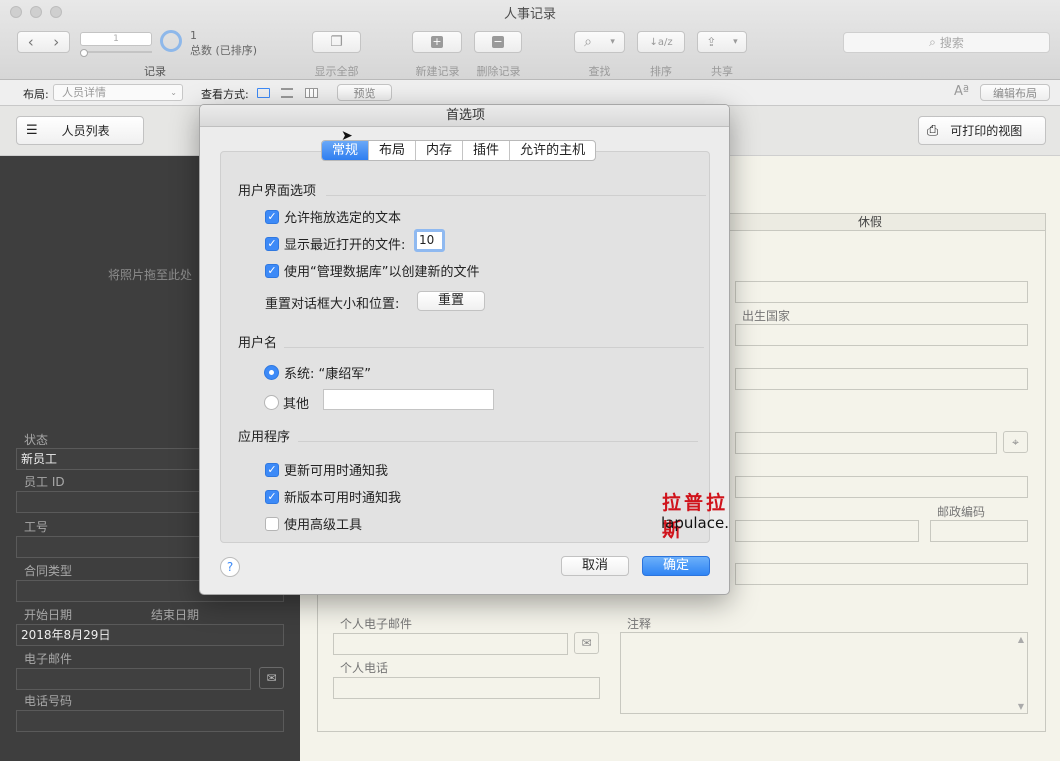 This screenshot has height=761, width=1060. I want to click on application-heading: 应用程序, so click(264, 437).